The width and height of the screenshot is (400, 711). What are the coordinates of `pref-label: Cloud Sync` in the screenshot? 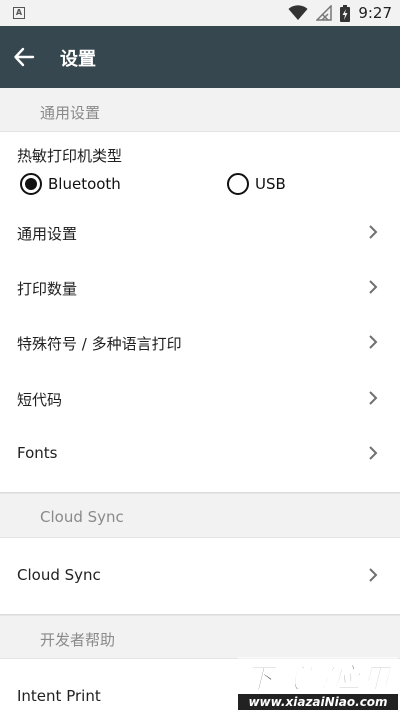 It's located at (59, 575).